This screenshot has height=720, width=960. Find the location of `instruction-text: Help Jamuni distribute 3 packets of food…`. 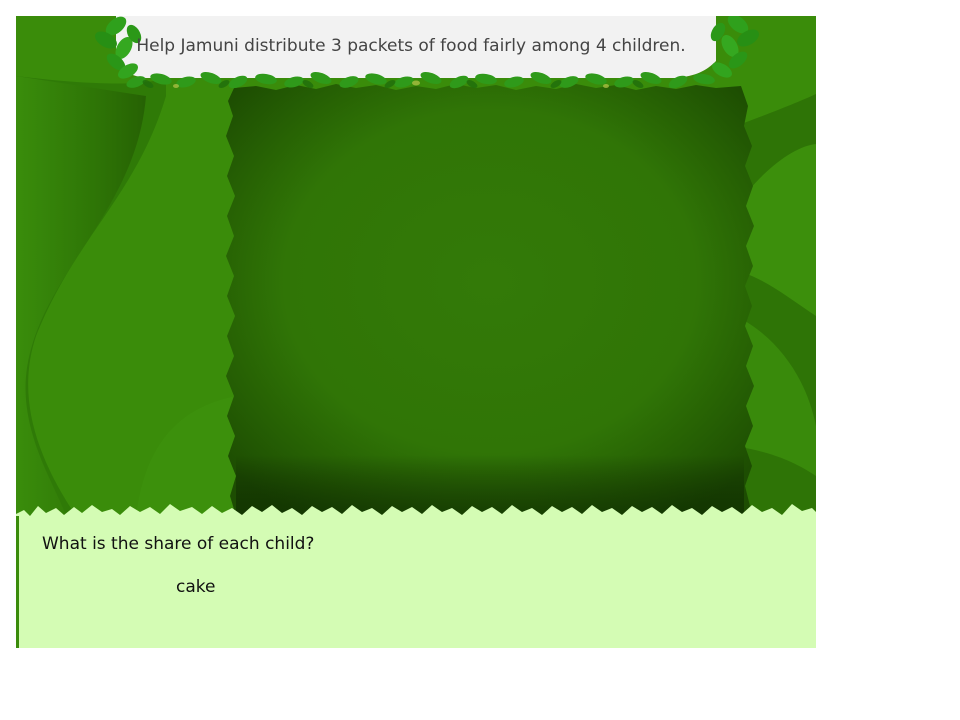

instruction-text: Help Jamuni distribute 3 packets of food… is located at coordinates (411, 46).